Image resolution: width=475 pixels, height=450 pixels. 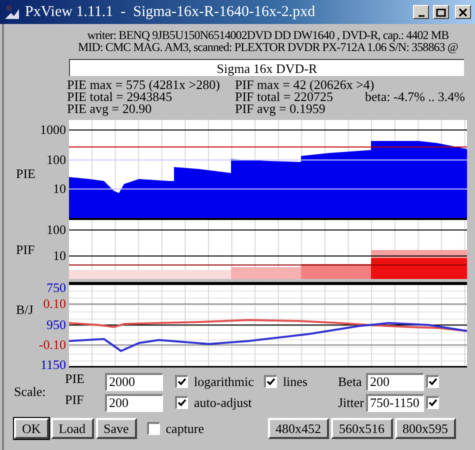 What do you see at coordinates (52, 344) in the screenshot?
I see `axis-tick-label: -0.10` at bounding box center [52, 344].